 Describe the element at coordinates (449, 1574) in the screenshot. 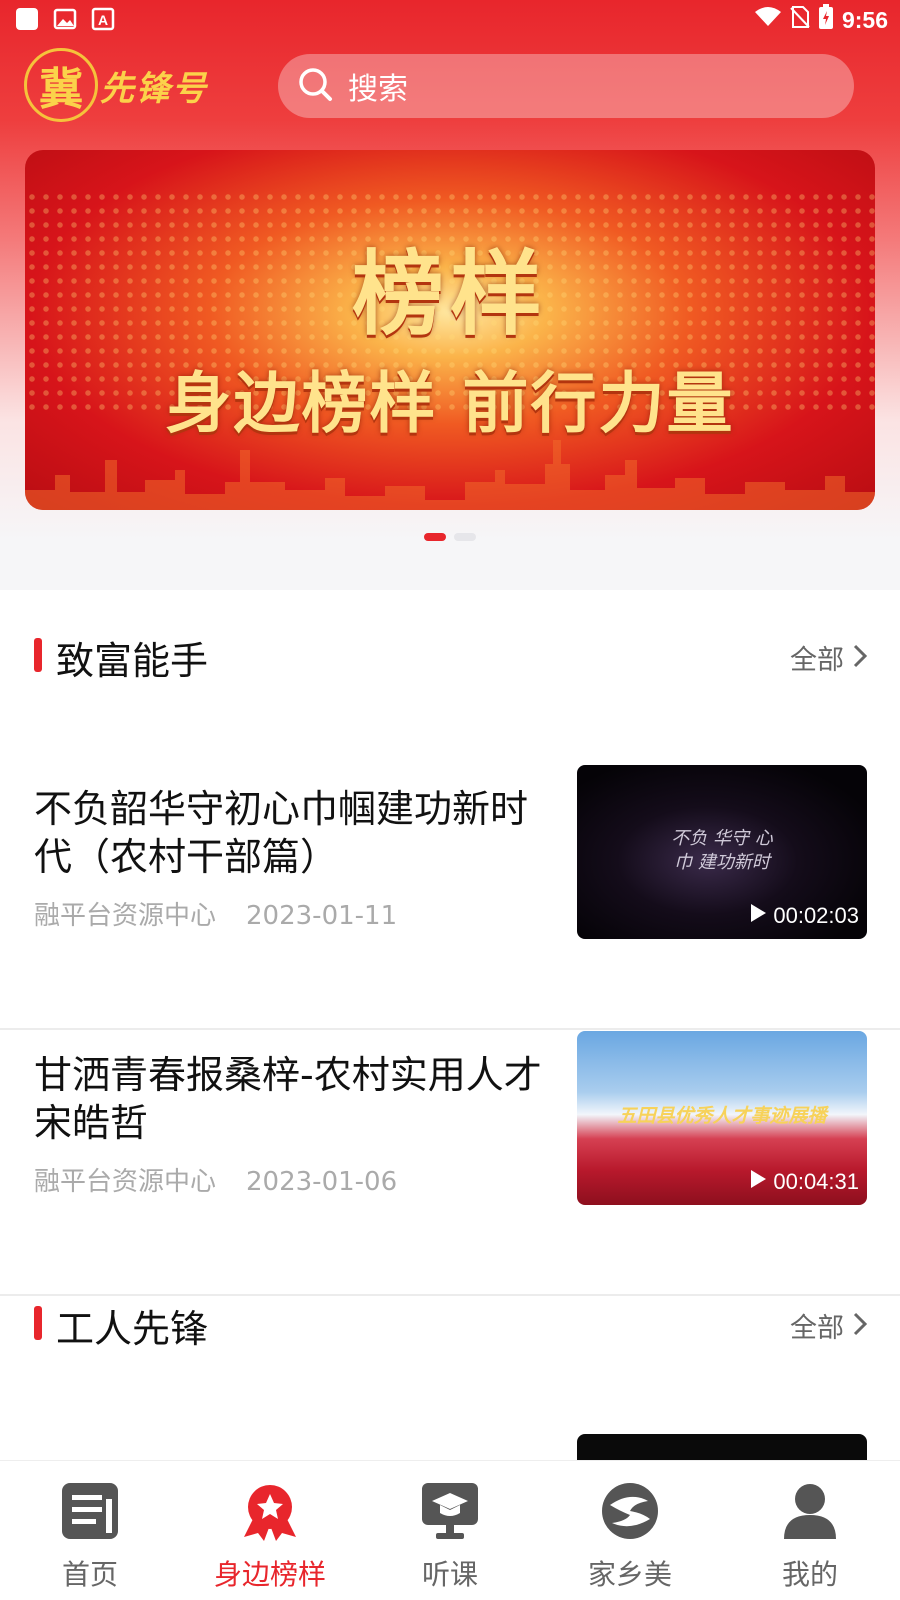

I see `tab-label: 听课` at that location.